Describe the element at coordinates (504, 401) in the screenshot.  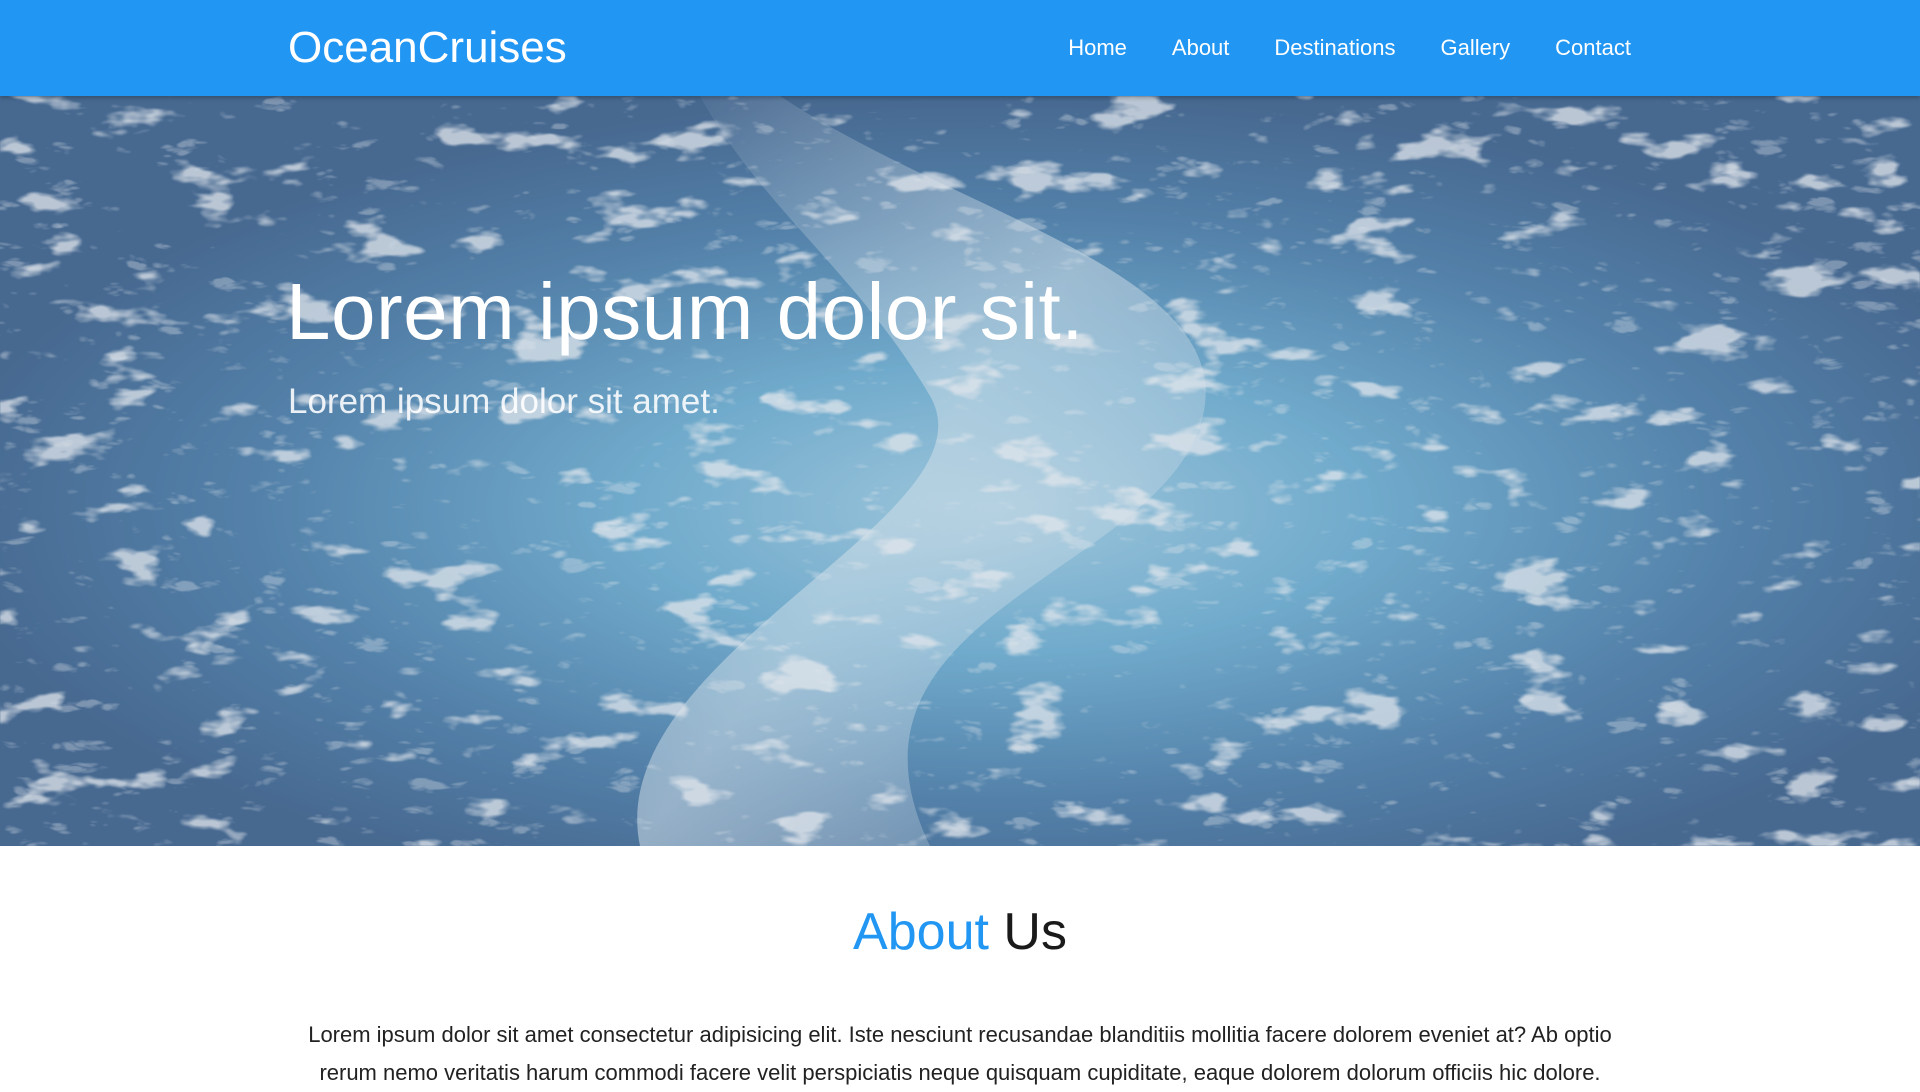
I see `hero-subtitle: Lorem ipsum dolor sit amet.` at that location.